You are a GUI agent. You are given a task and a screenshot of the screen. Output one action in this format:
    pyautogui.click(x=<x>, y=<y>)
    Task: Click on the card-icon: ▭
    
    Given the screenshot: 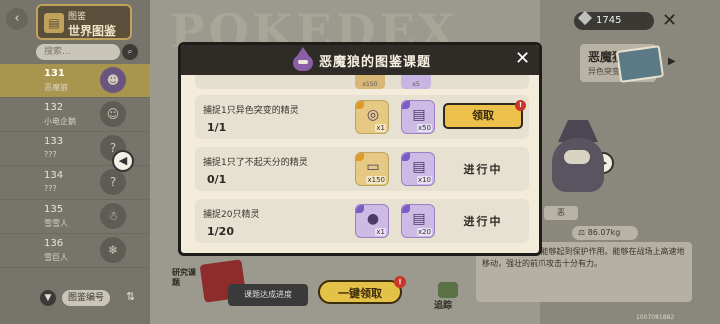 What is the action you would take?
    pyautogui.click(x=373, y=167)
    